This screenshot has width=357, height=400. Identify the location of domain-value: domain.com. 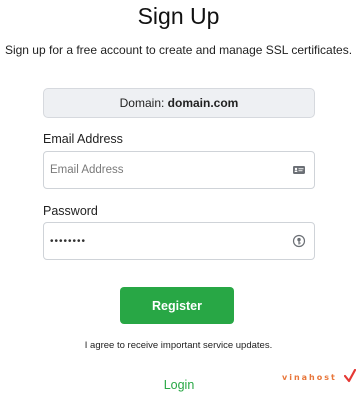
(203, 103).